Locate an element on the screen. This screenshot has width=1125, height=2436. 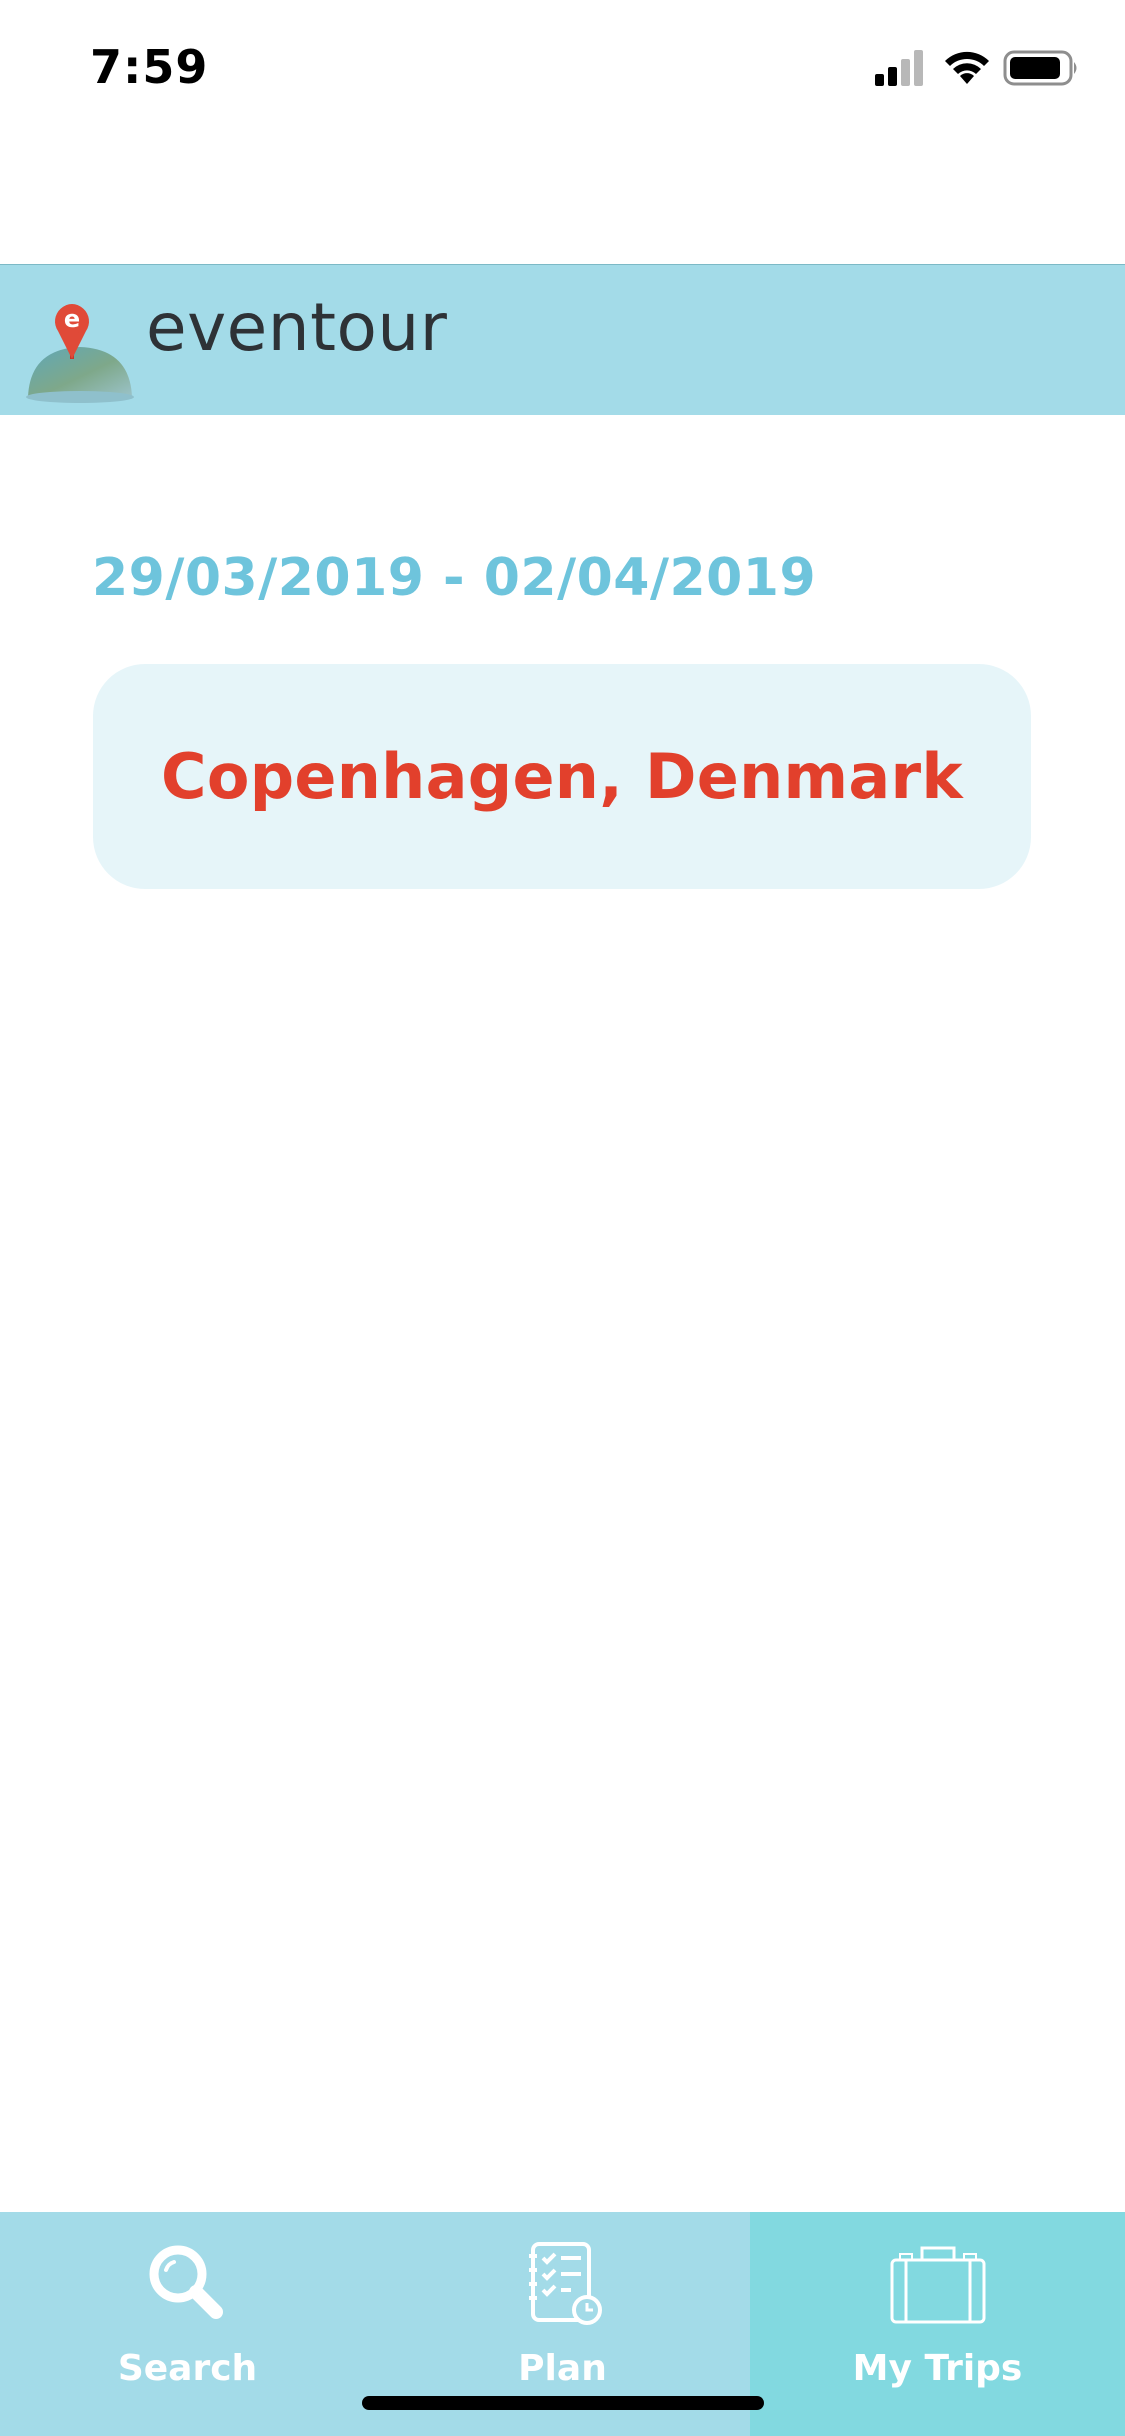
wifi-icon is located at coordinates (967, 67).